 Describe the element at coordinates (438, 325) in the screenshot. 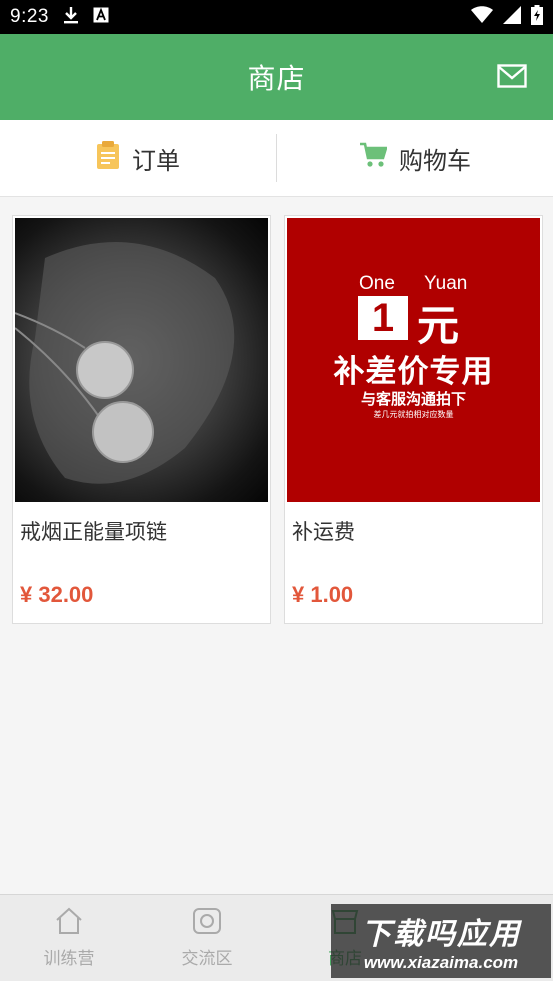

I see `image-text-yuan-cn: 元` at that location.